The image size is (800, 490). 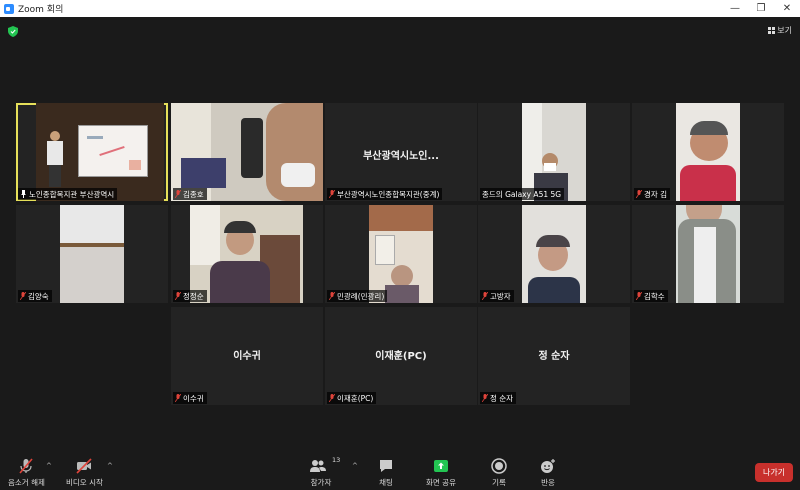 What do you see at coordinates (49, 466) in the screenshot?
I see `audio-options-caret: ^` at bounding box center [49, 466].